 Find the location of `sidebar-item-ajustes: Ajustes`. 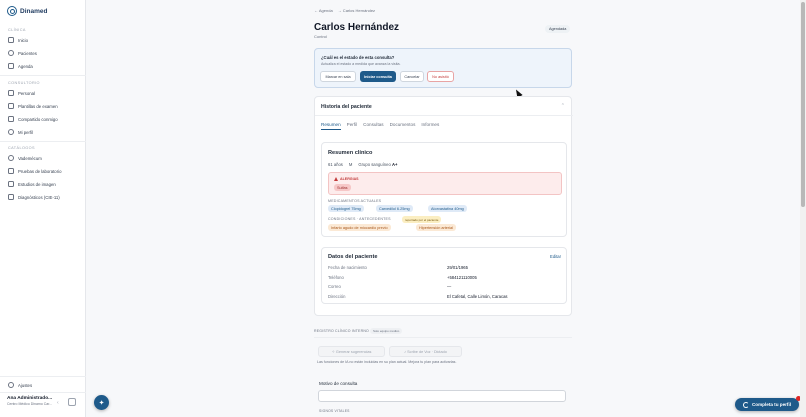

sidebar-item-ajustes: Ajustes is located at coordinates (20, 385).